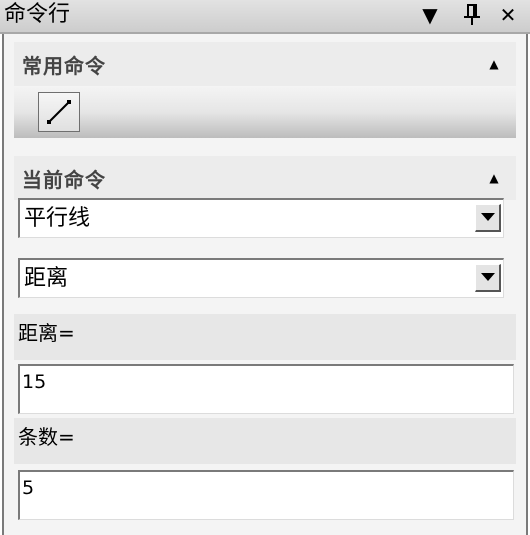 This screenshot has height=535, width=530. I want to click on count-label: 条数=, so click(46, 437).